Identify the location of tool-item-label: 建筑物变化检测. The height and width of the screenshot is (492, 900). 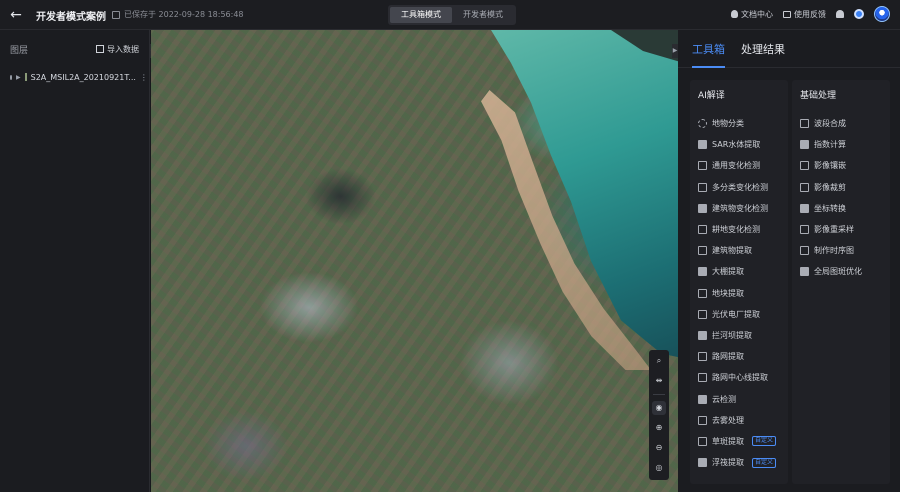
(740, 208).